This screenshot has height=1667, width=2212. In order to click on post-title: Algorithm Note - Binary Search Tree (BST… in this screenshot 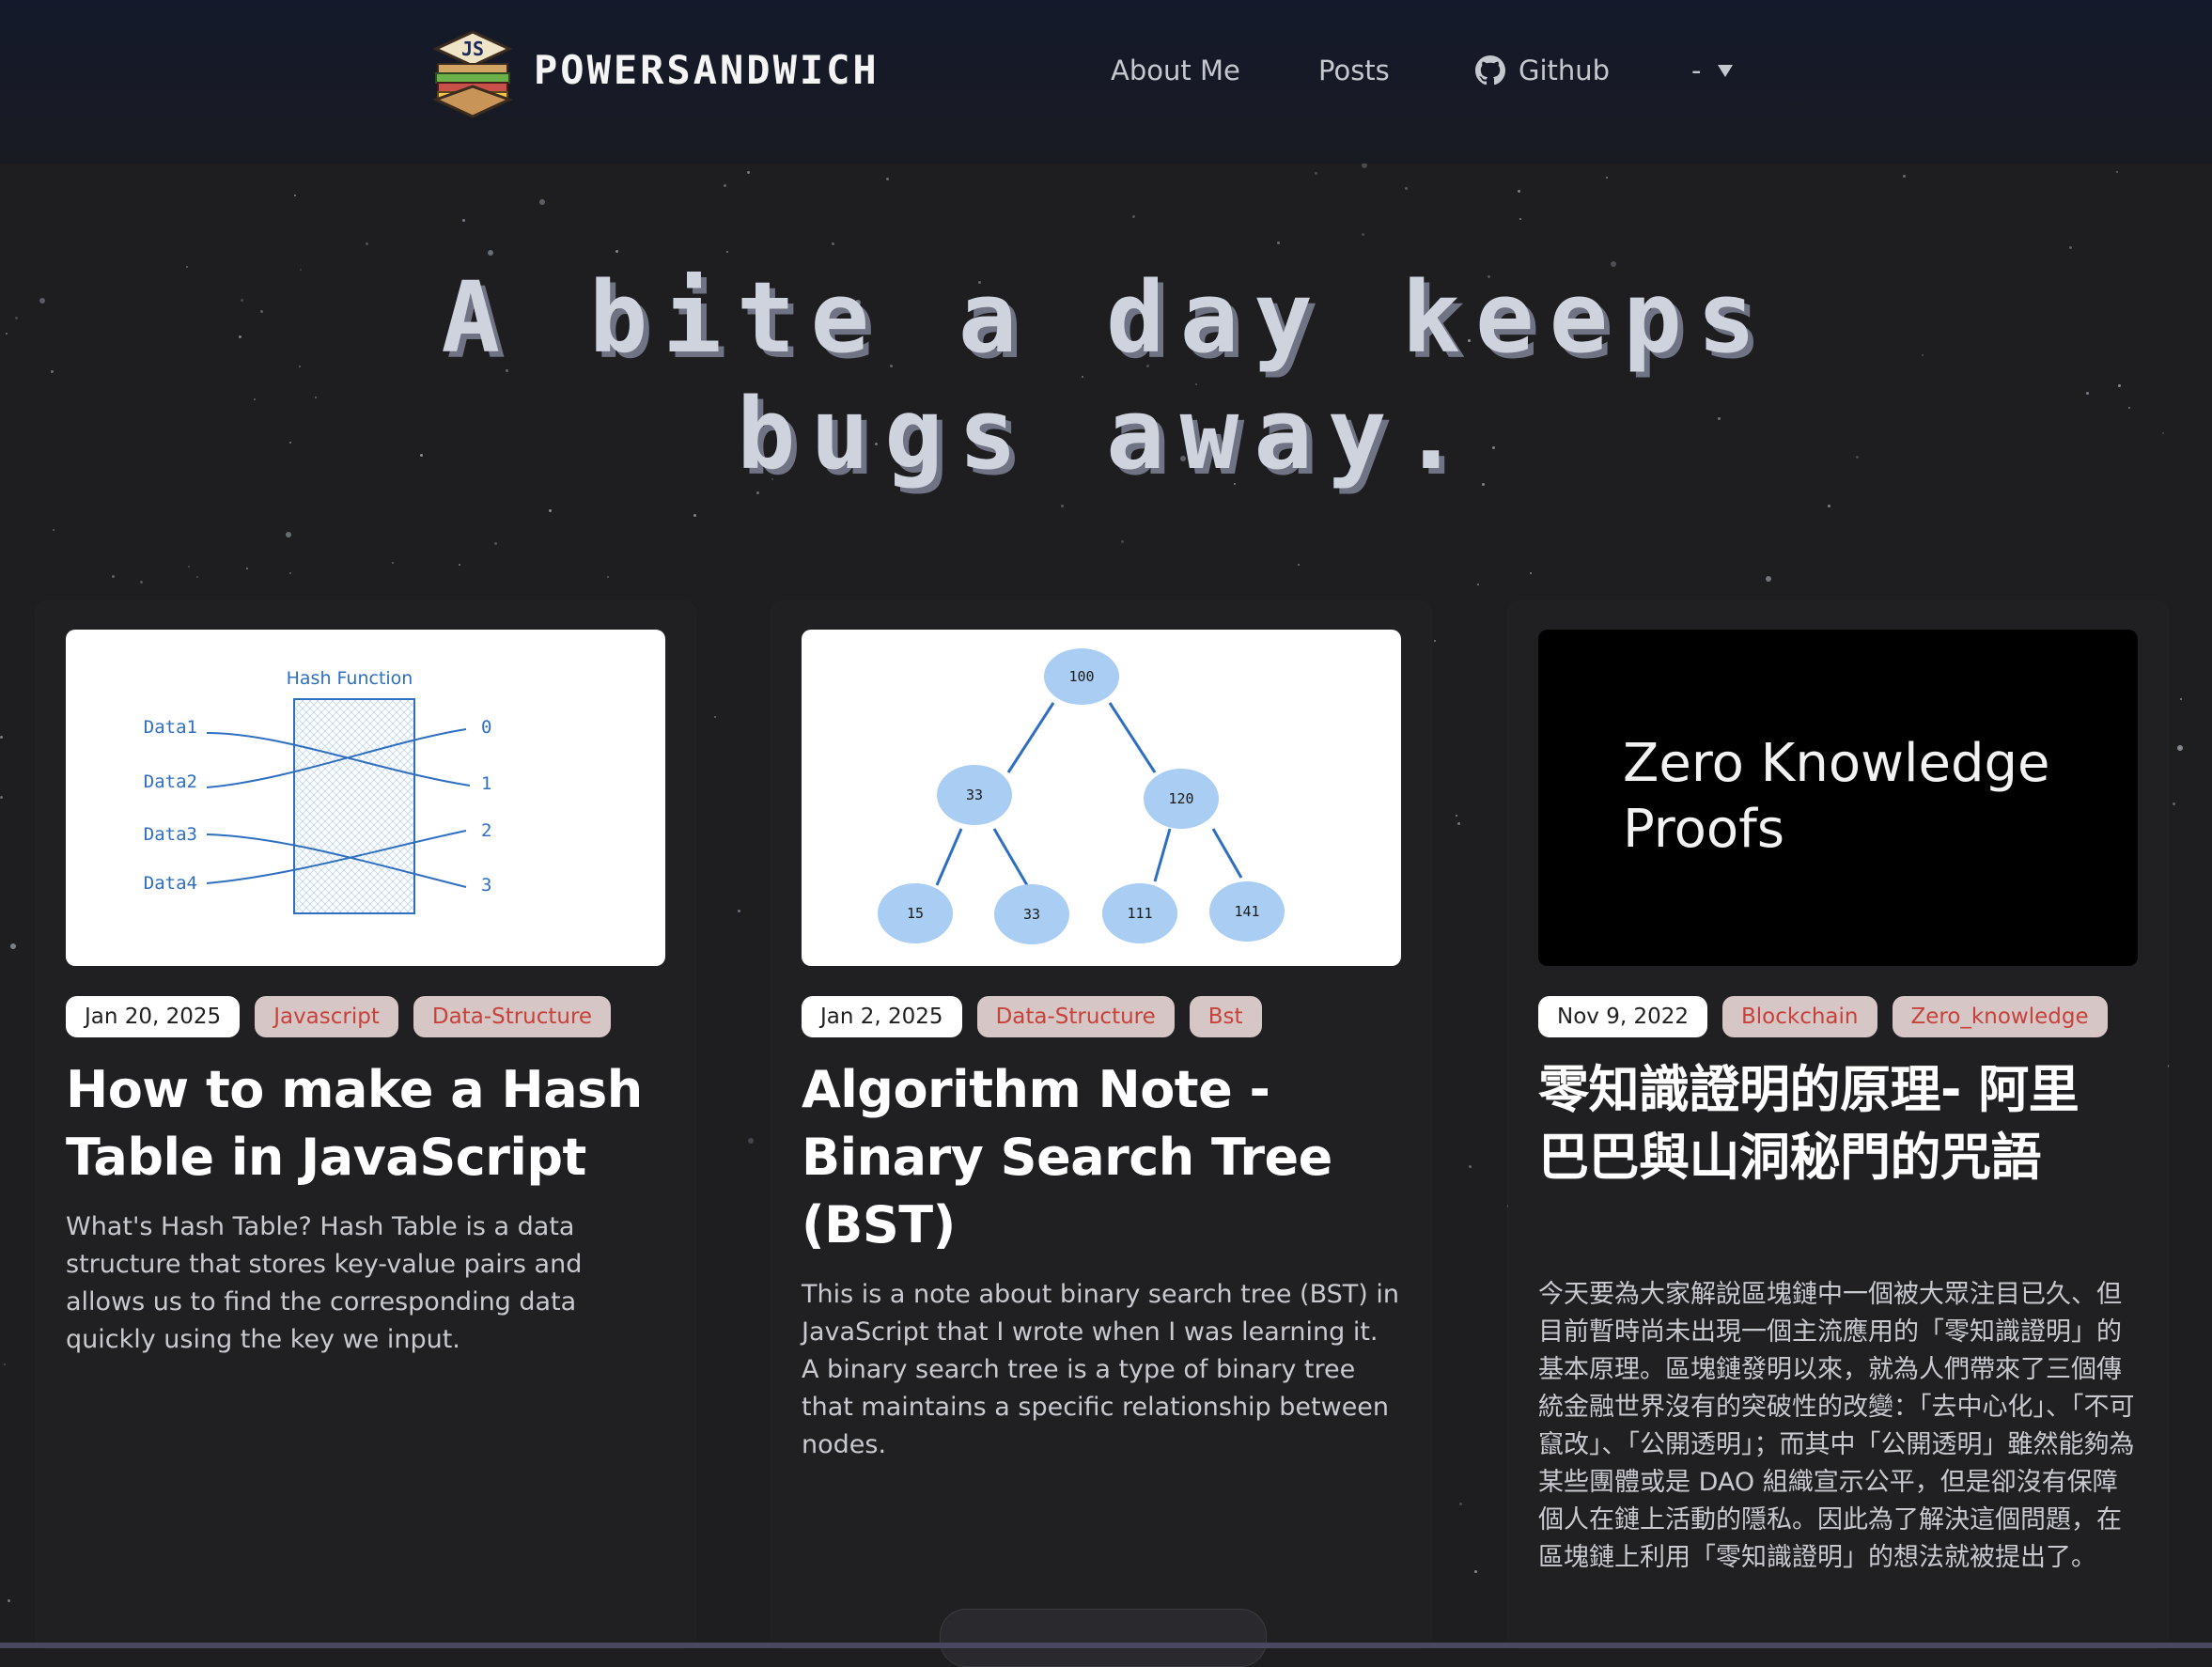, I will do `click(1102, 1158)`.